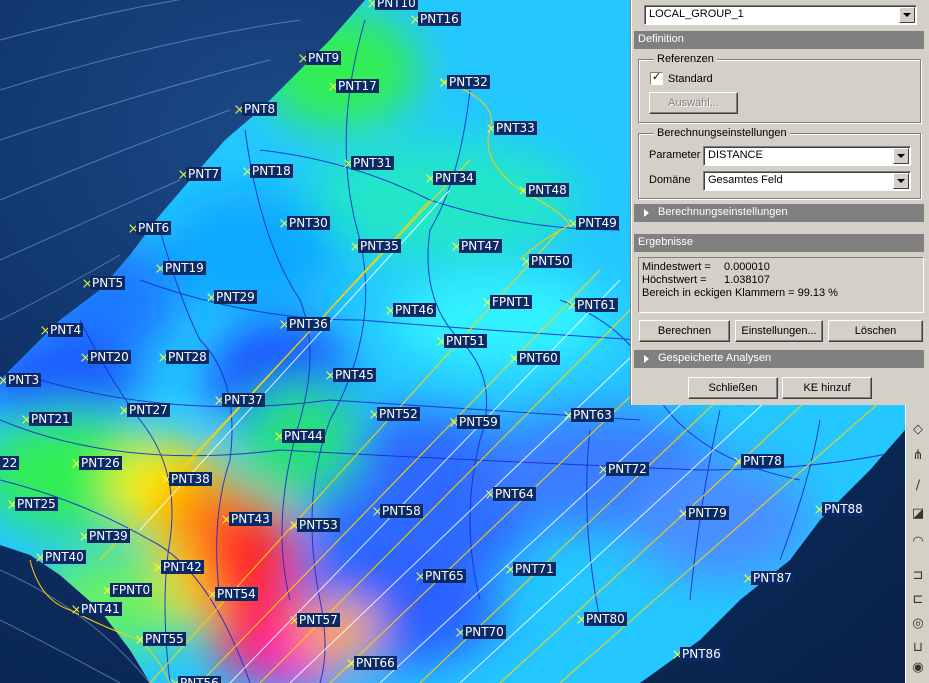  What do you see at coordinates (131, 590) in the screenshot?
I see `point-label-fpnt0: FPNT0` at bounding box center [131, 590].